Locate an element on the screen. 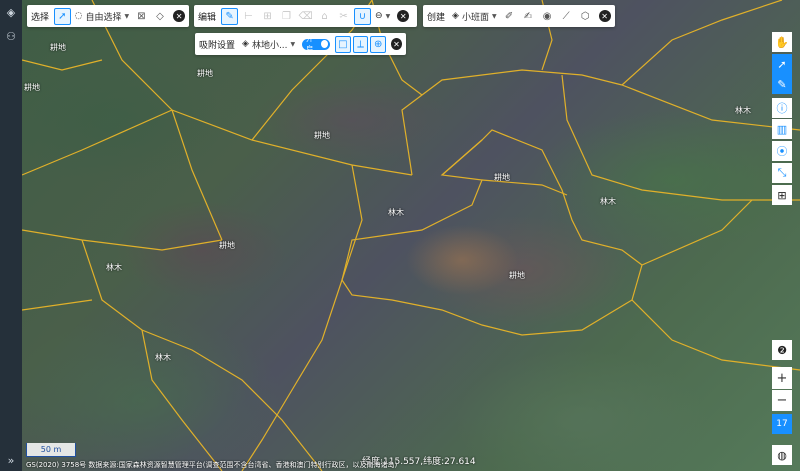 The width and height of the screenshot is (800, 471). select-mode-dropdown: ◌ 自由选择 ▼ is located at coordinates (102, 16).